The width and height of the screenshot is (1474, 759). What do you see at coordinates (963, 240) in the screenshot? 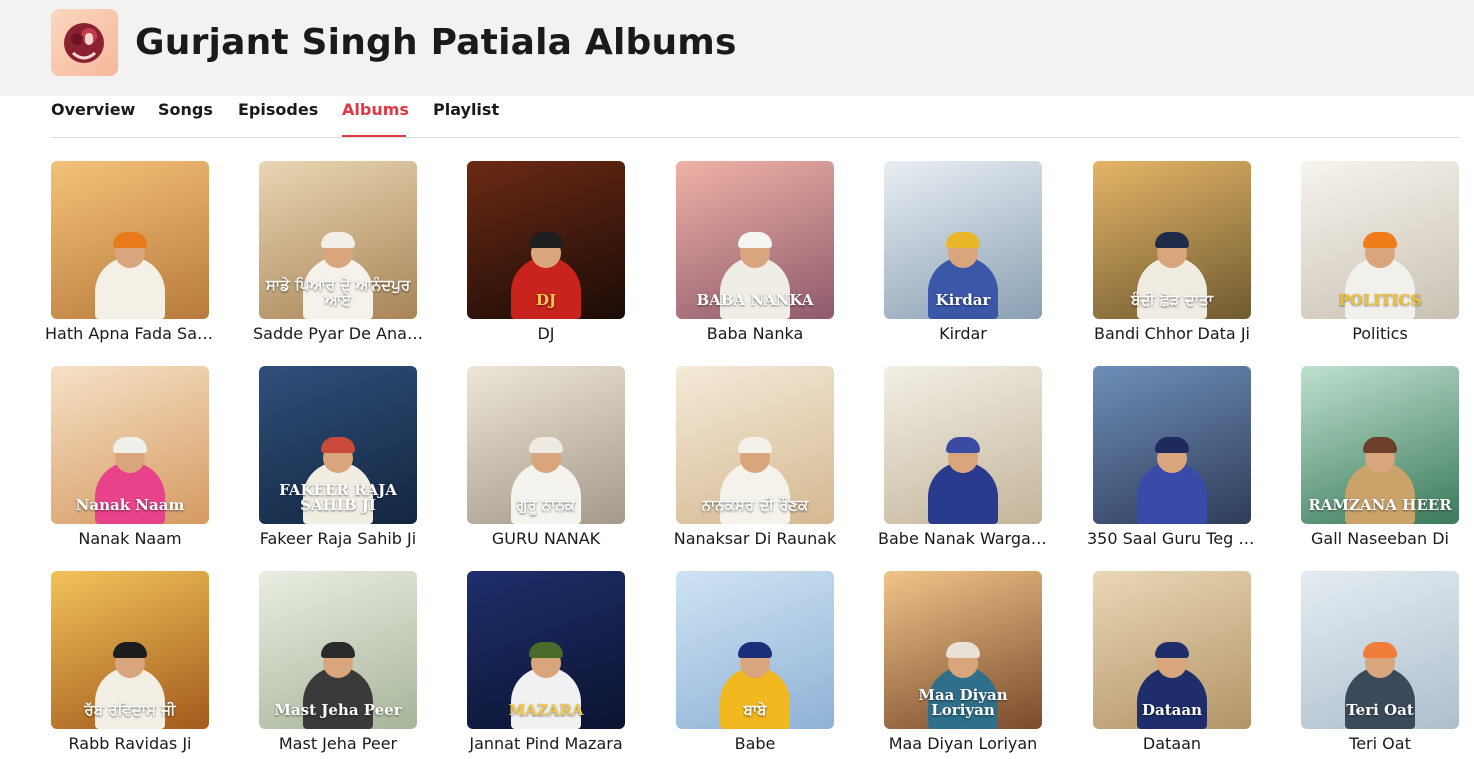
I see `album-cover-image: Kirdar` at bounding box center [963, 240].